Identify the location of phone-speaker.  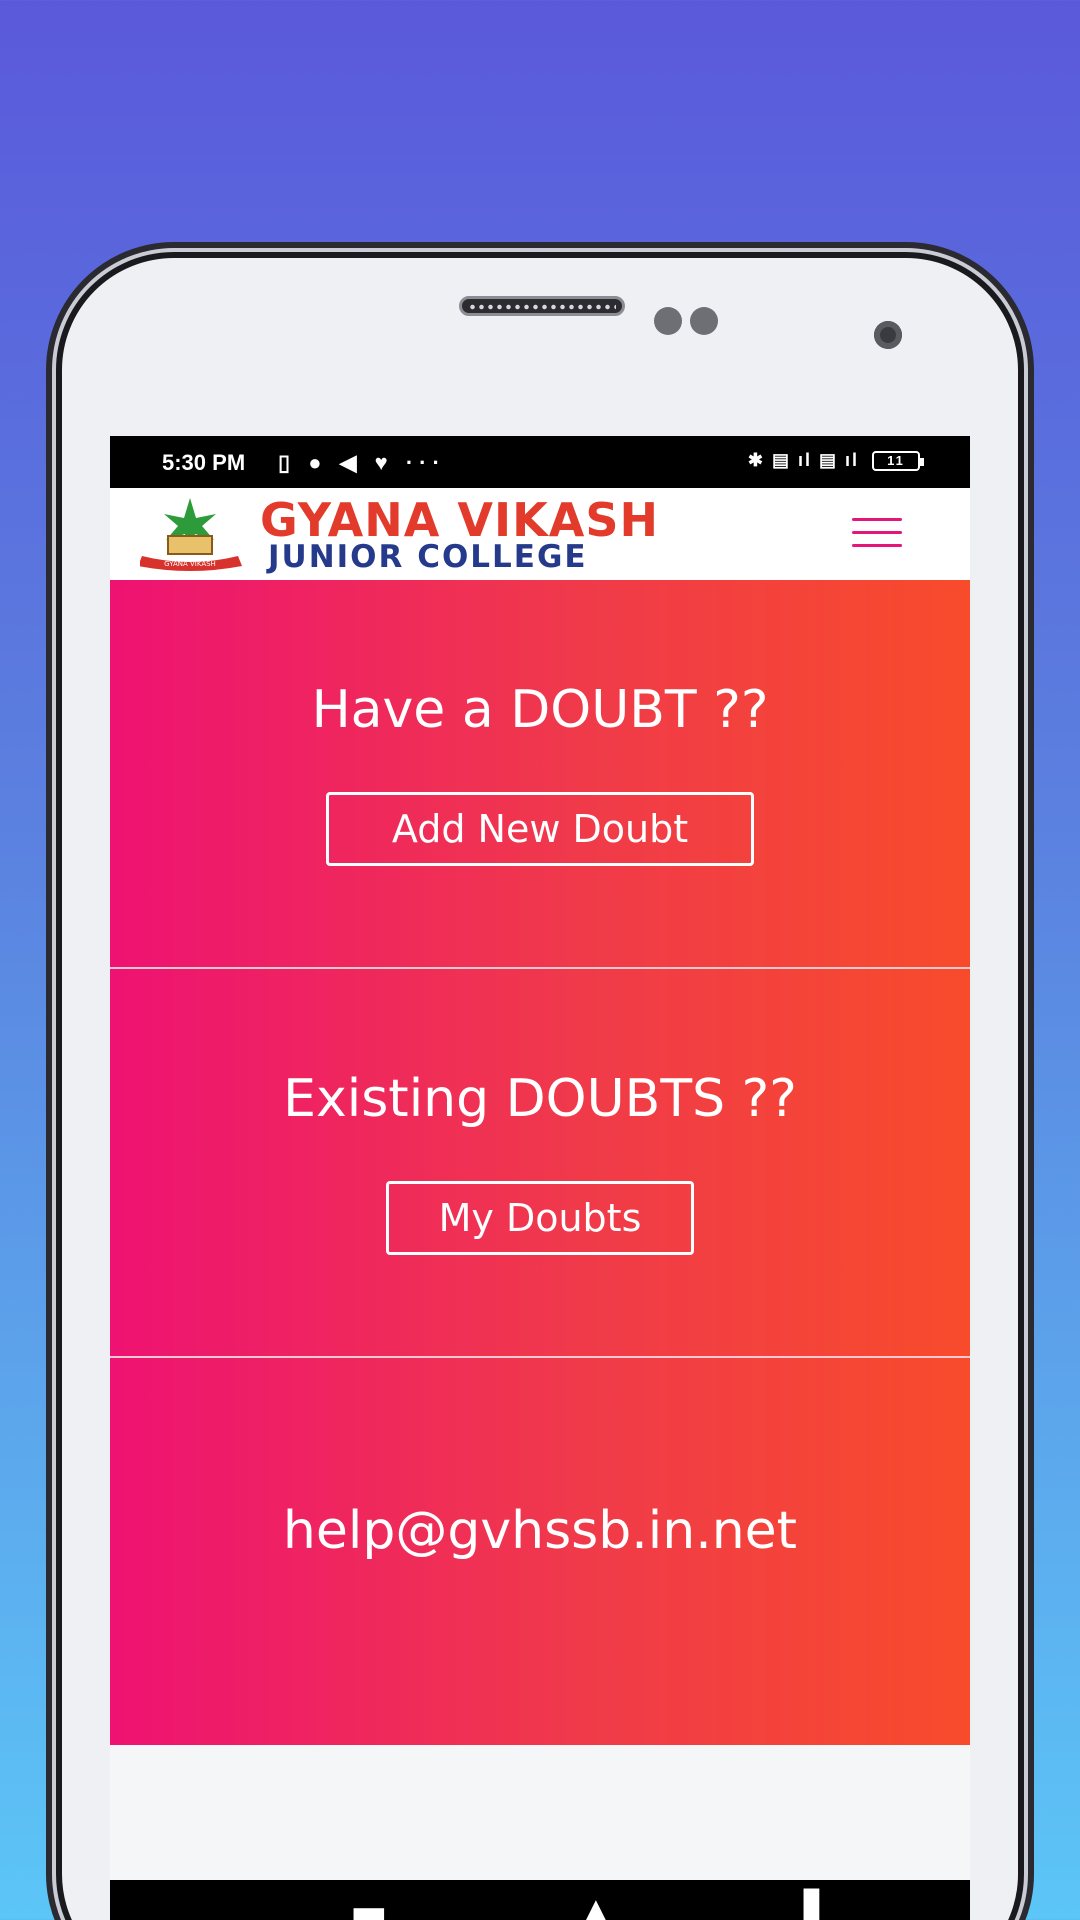
(542, 306).